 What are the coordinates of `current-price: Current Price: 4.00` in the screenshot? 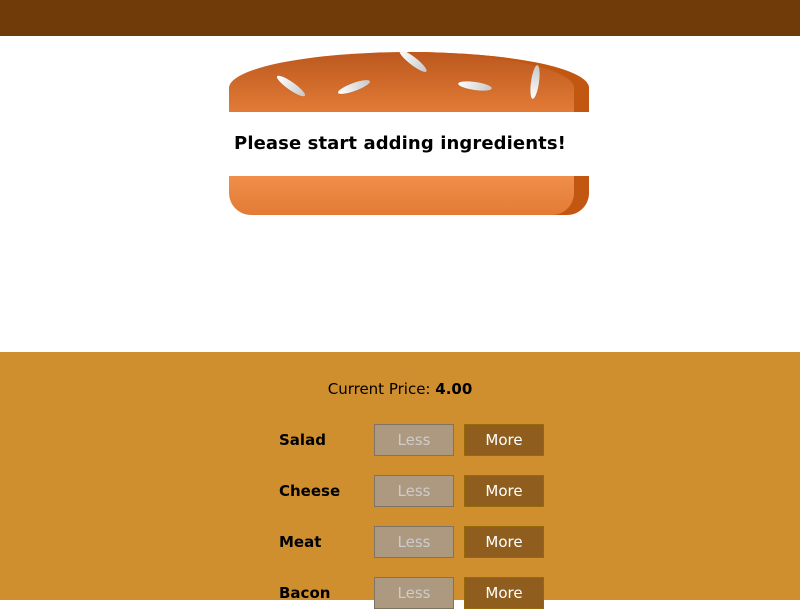 It's located at (400, 389).